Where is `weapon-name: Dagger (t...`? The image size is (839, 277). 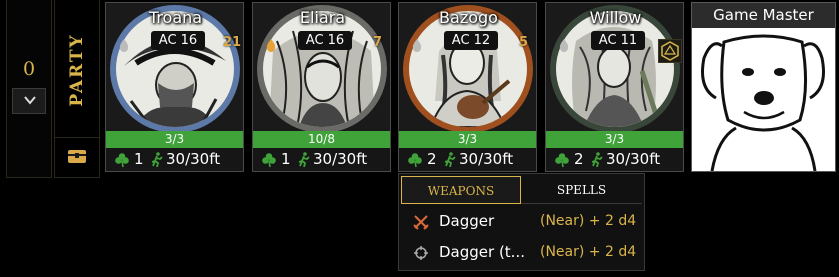
weapon-name: Dagger (t... is located at coordinates (482, 252).